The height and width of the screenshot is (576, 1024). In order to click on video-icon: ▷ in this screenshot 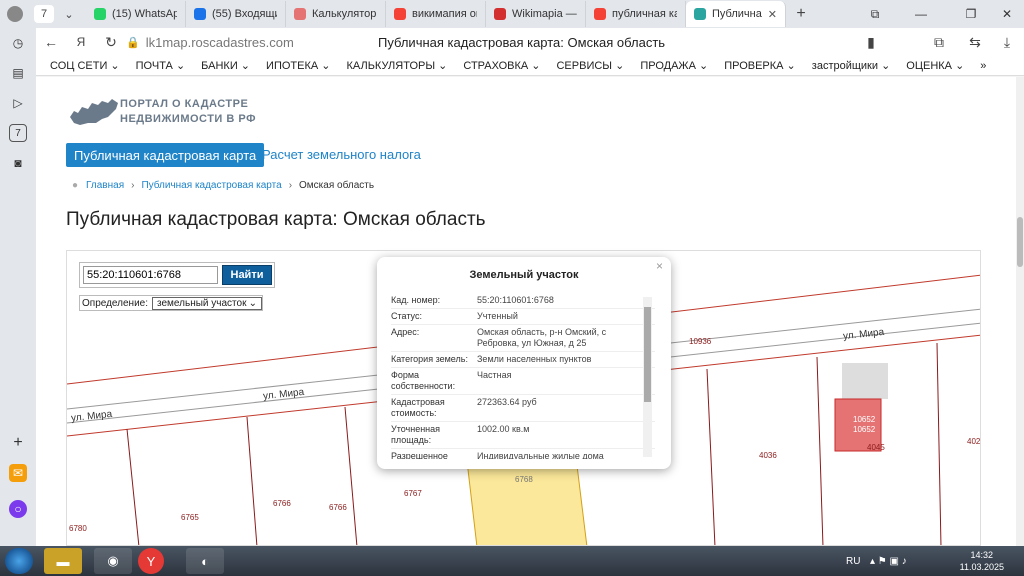, I will do `click(18, 103)`.